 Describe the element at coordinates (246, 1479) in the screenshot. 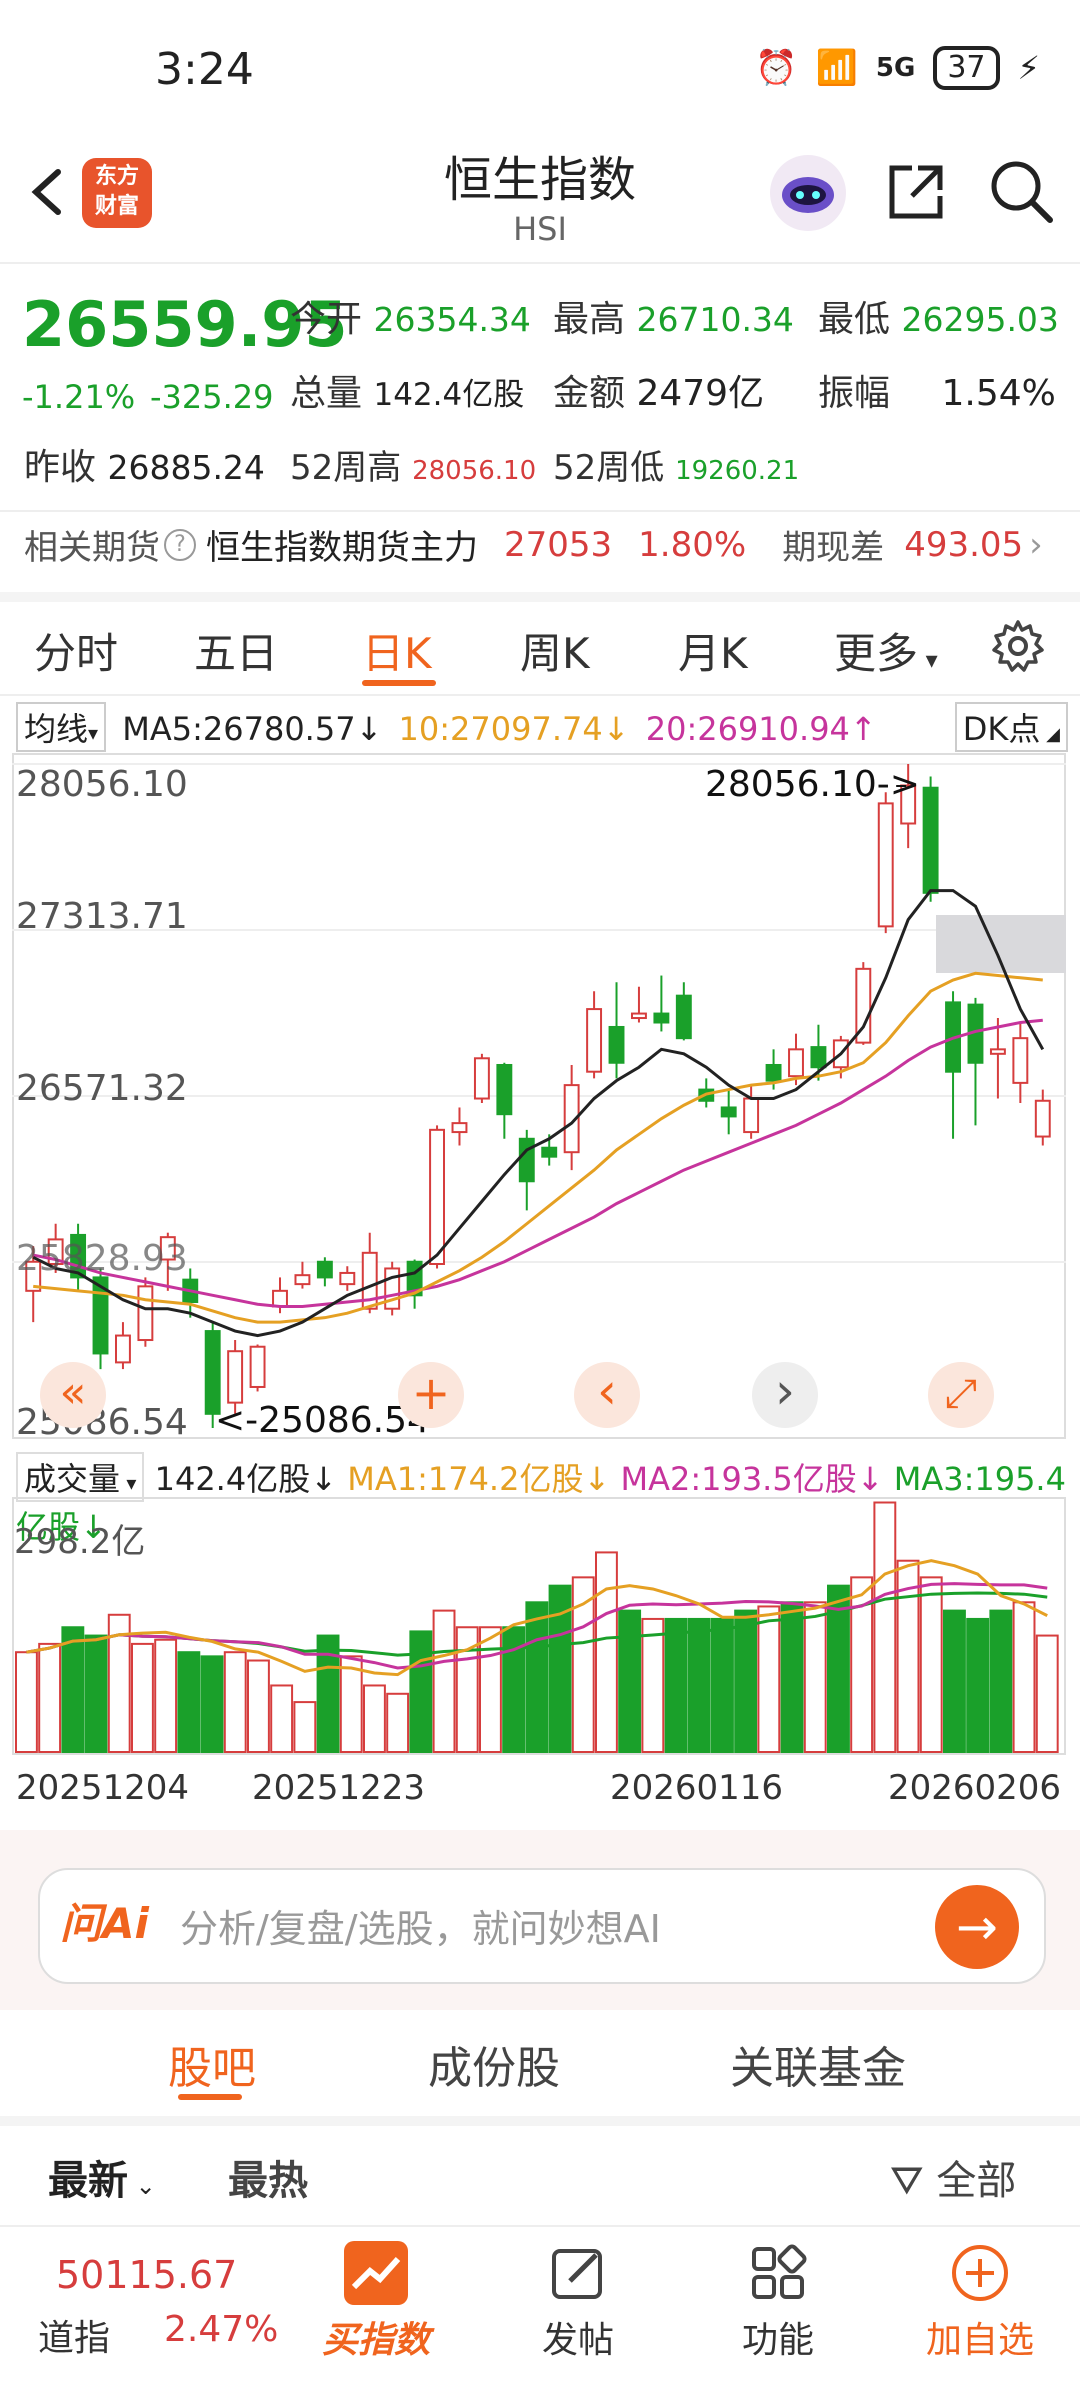

I see `volume-value: 142.4亿股↓` at that location.